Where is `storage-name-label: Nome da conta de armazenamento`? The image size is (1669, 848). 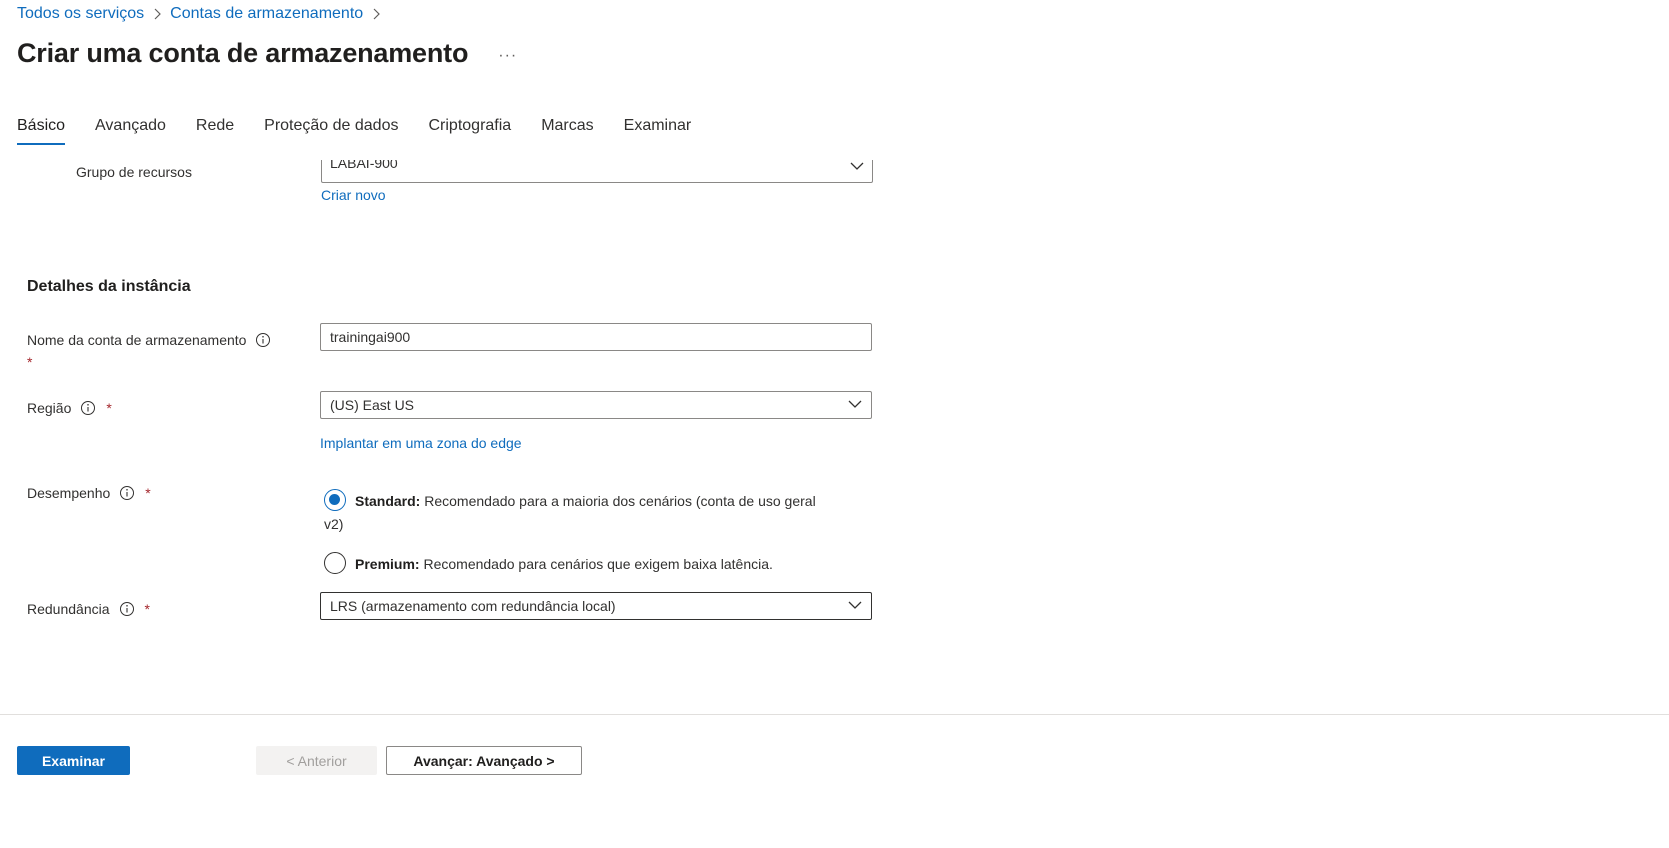
storage-name-label: Nome da conta de armazenamento is located at coordinates (137, 340).